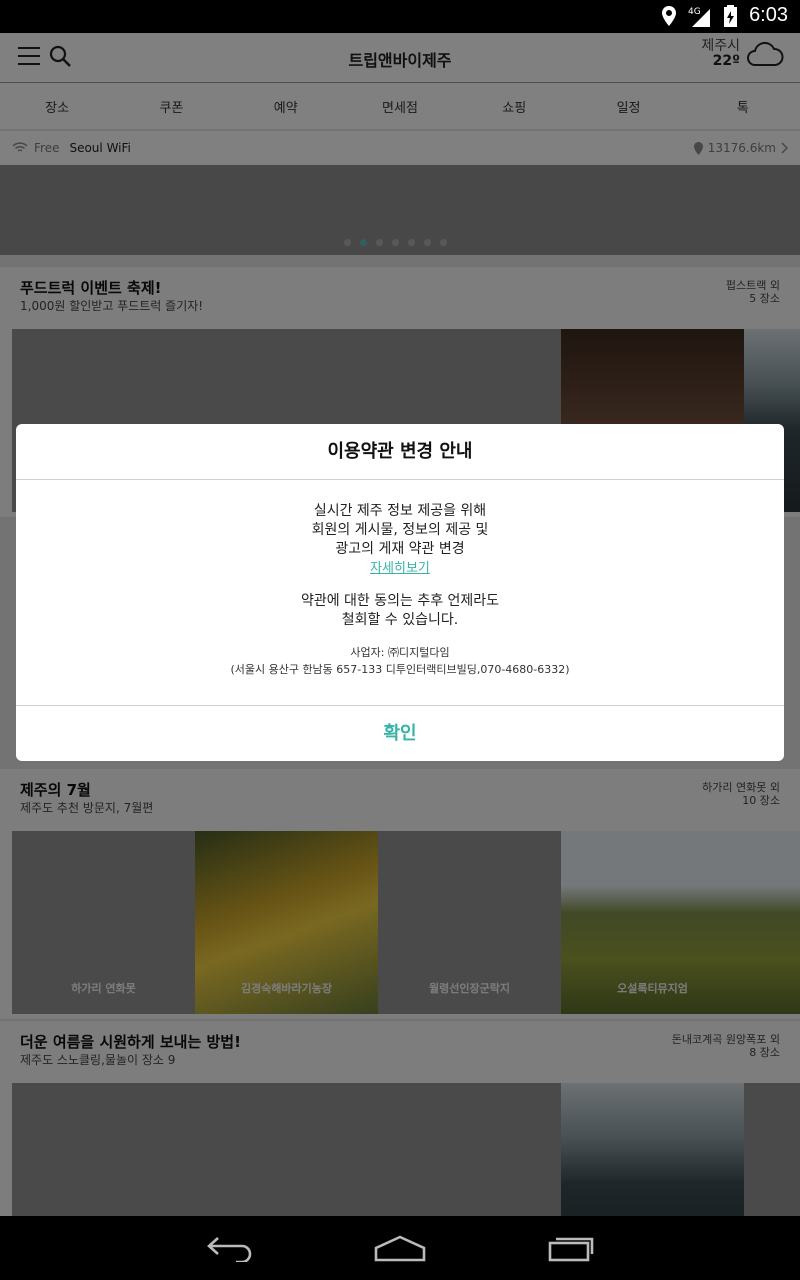 Image resolution: width=800 pixels, height=1280 pixels. Describe the element at coordinates (400, 620) in the screenshot. I see `dialog-text-line: 철회할 수 있습니다.` at that location.